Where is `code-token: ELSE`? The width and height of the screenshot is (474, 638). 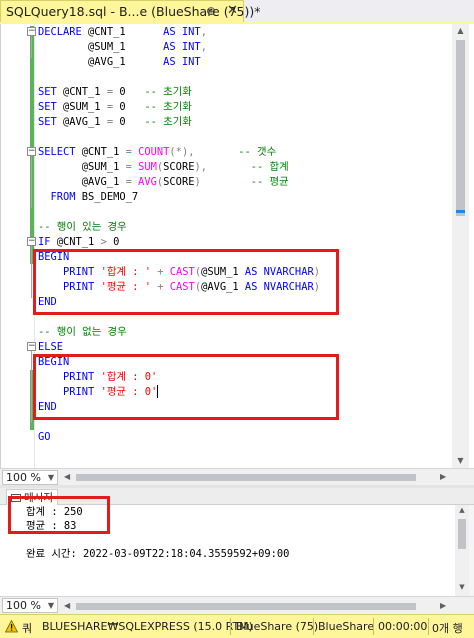 code-token: ELSE is located at coordinates (51, 346).